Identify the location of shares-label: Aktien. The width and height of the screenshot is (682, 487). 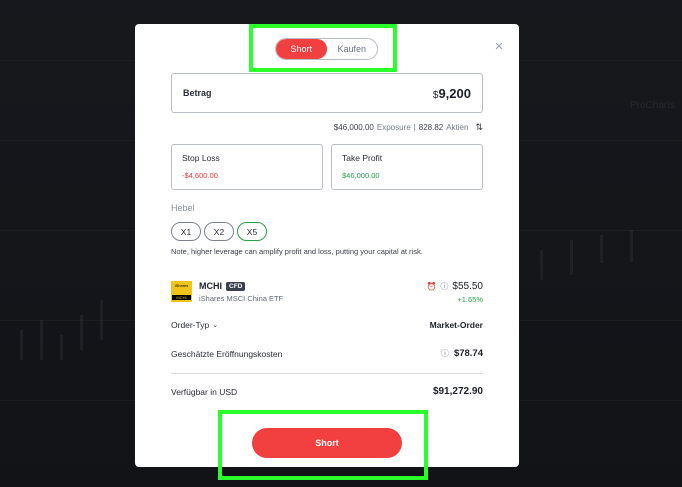
(457, 127).